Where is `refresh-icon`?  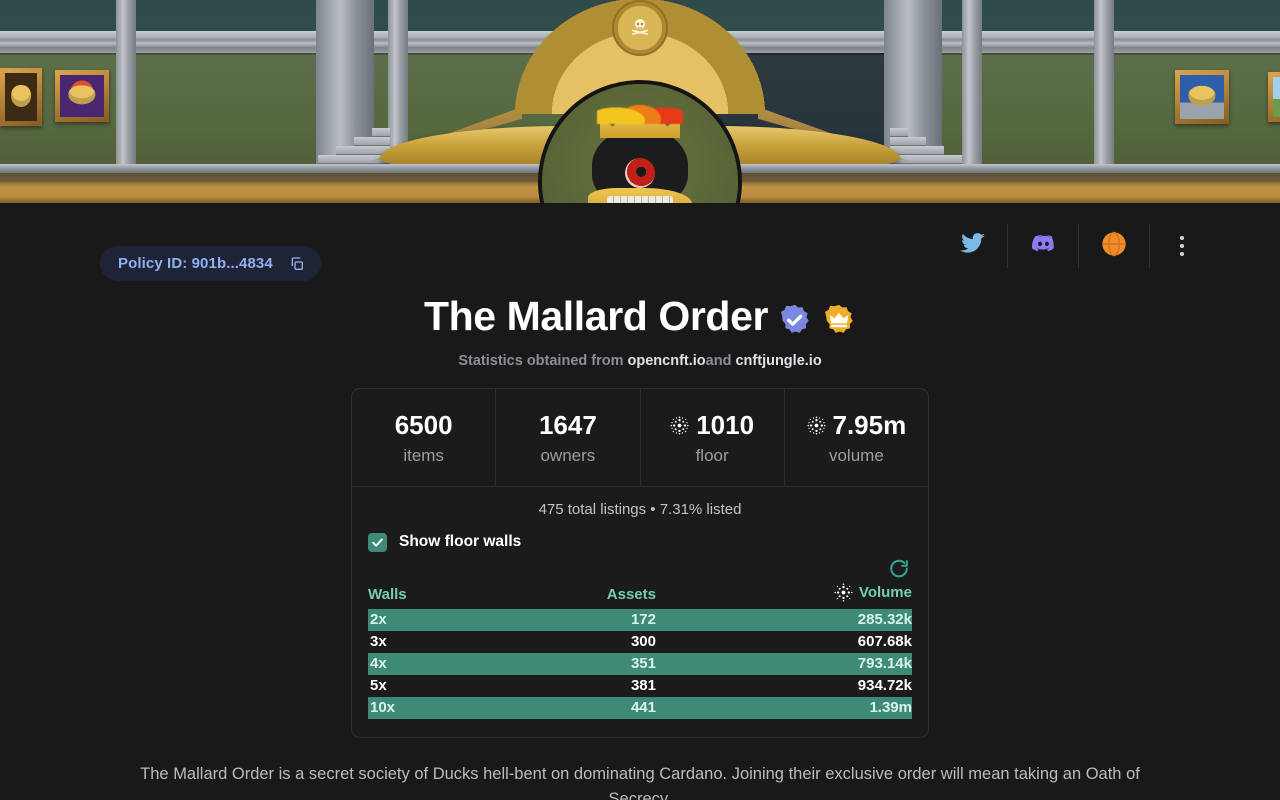 refresh-icon is located at coordinates (899, 569).